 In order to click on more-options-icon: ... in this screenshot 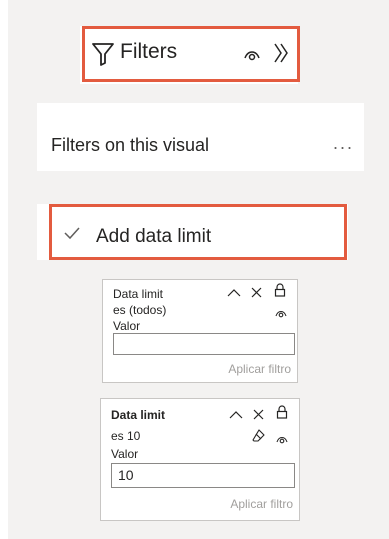, I will do `click(343, 143)`.